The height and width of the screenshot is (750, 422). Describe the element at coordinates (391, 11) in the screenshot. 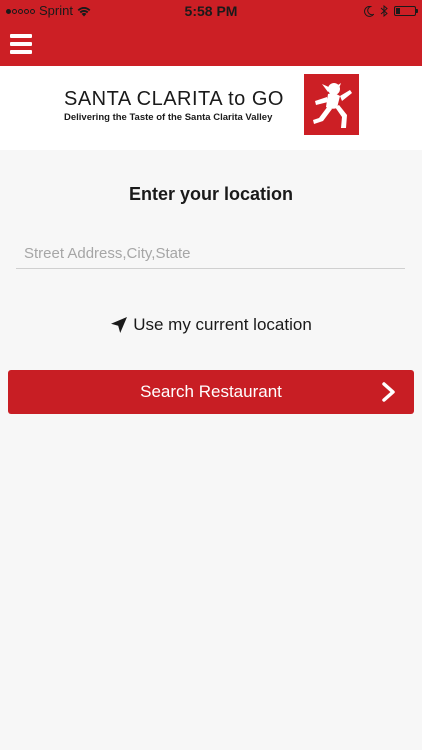

I see `status-right` at that location.